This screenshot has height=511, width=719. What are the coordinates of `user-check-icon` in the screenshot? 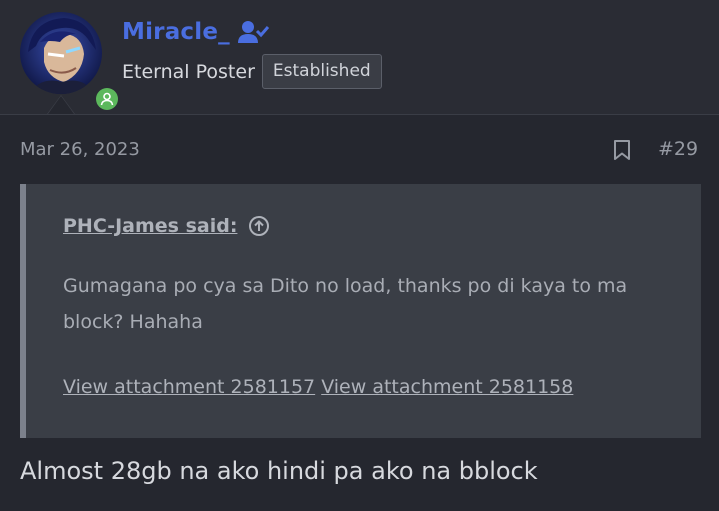 It's located at (253, 32).